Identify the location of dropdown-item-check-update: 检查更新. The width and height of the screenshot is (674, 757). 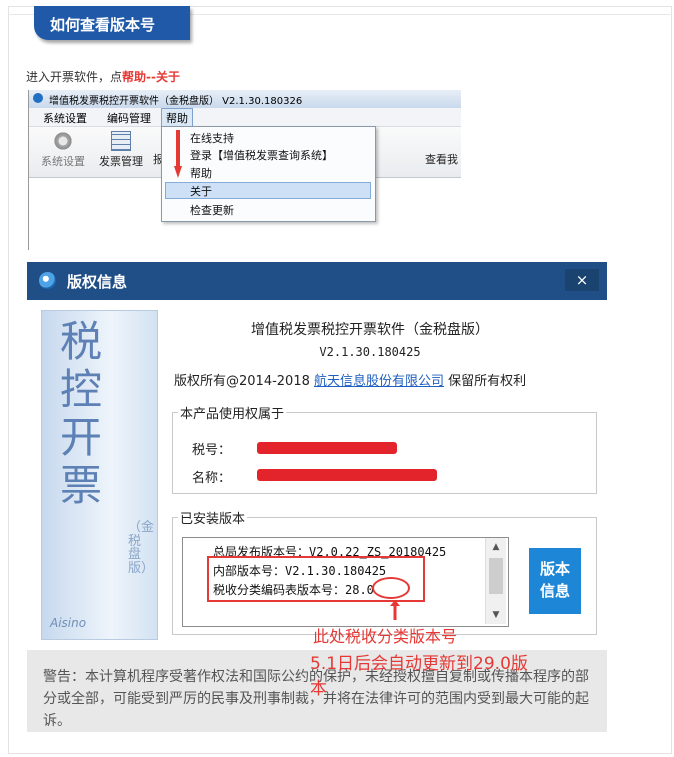
(212, 210).